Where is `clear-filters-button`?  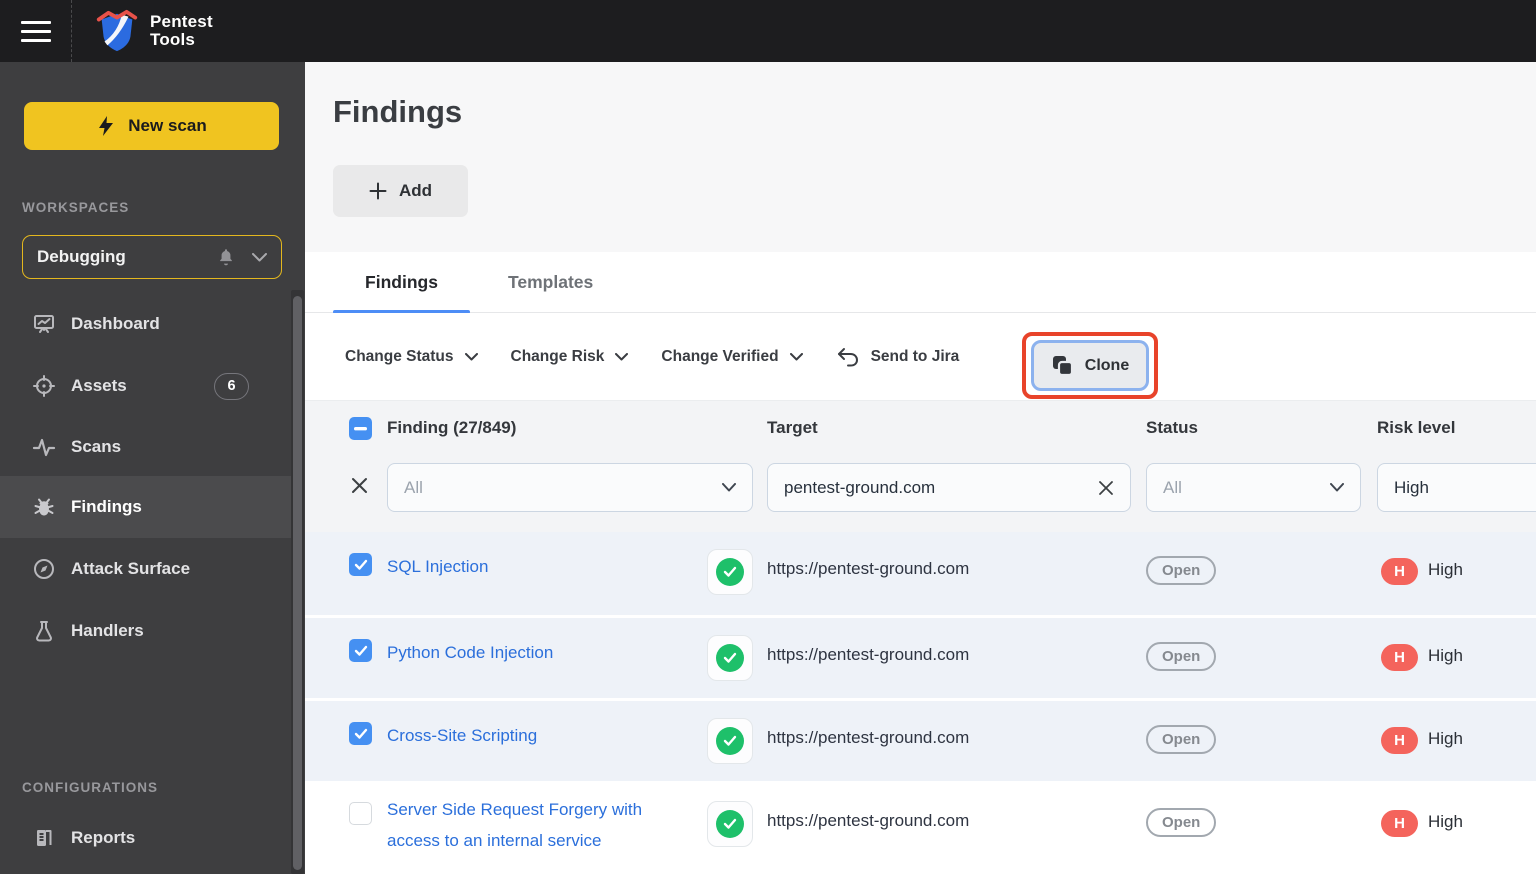
clear-filters-button is located at coordinates (359, 485).